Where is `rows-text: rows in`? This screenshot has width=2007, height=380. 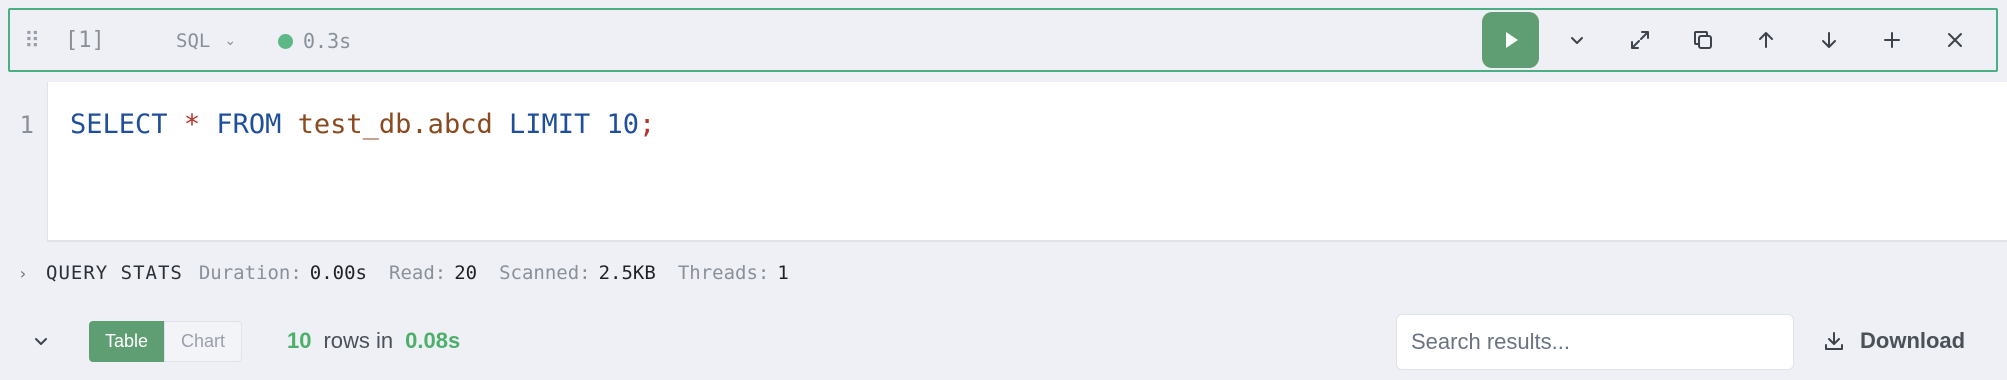
rows-text: rows in is located at coordinates (358, 340).